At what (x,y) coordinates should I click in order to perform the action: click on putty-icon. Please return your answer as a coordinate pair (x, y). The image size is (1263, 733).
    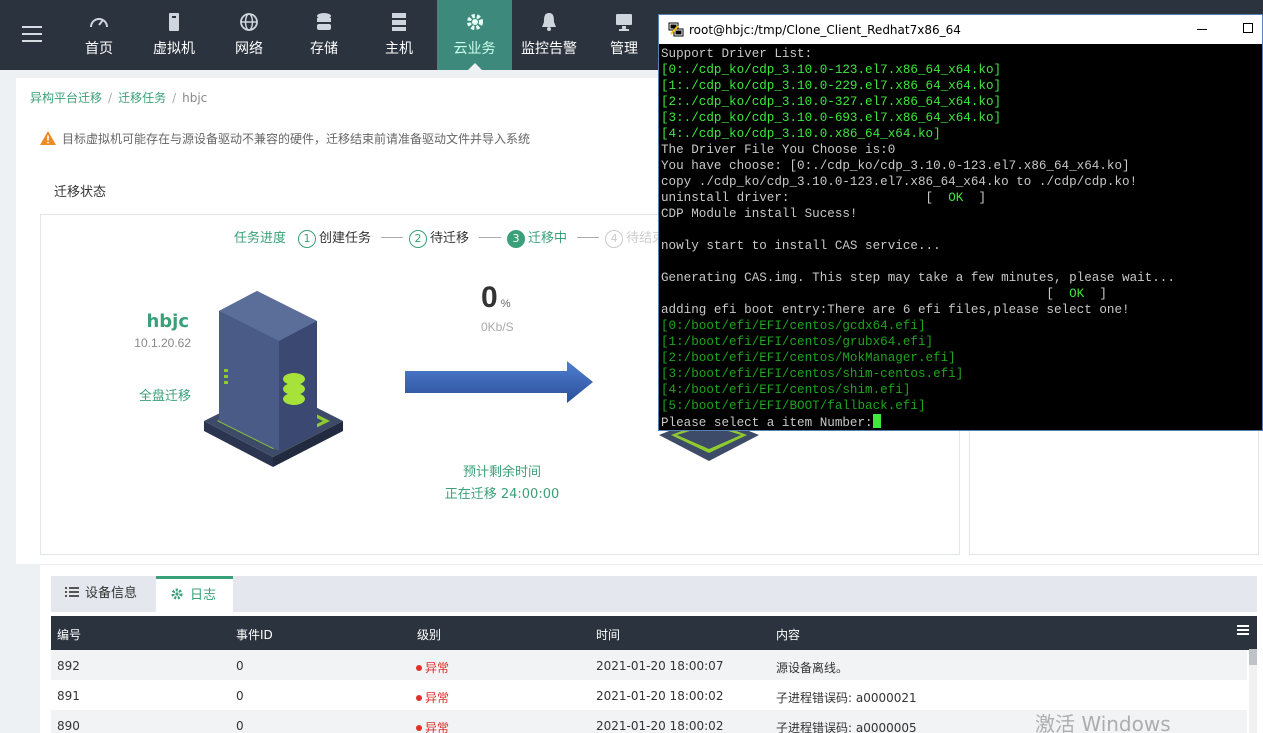
    Looking at the image, I should click on (676, 29).